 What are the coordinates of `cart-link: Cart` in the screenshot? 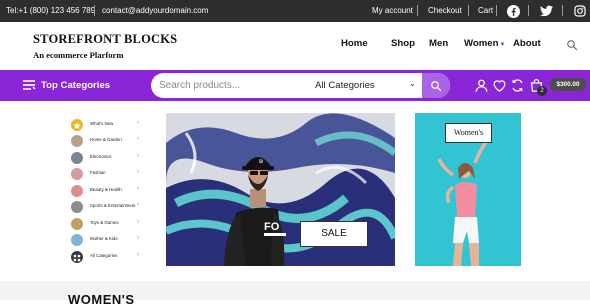 It's located at (485, 10).